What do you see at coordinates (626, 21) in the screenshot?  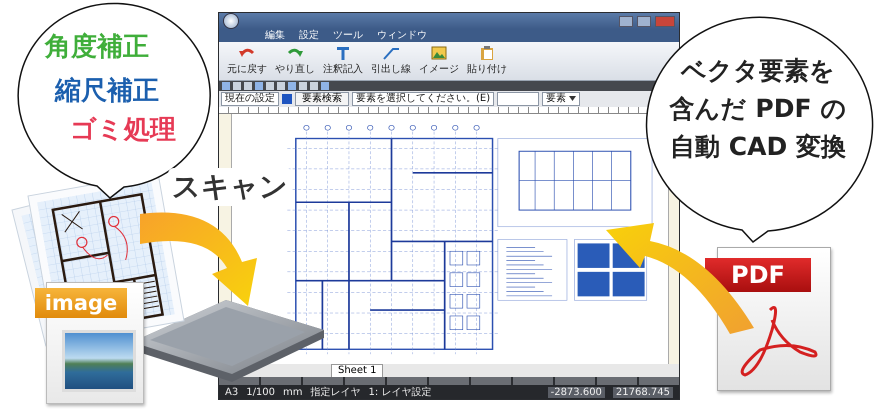 I see `minimize-button` at bounding box center [626, 21].